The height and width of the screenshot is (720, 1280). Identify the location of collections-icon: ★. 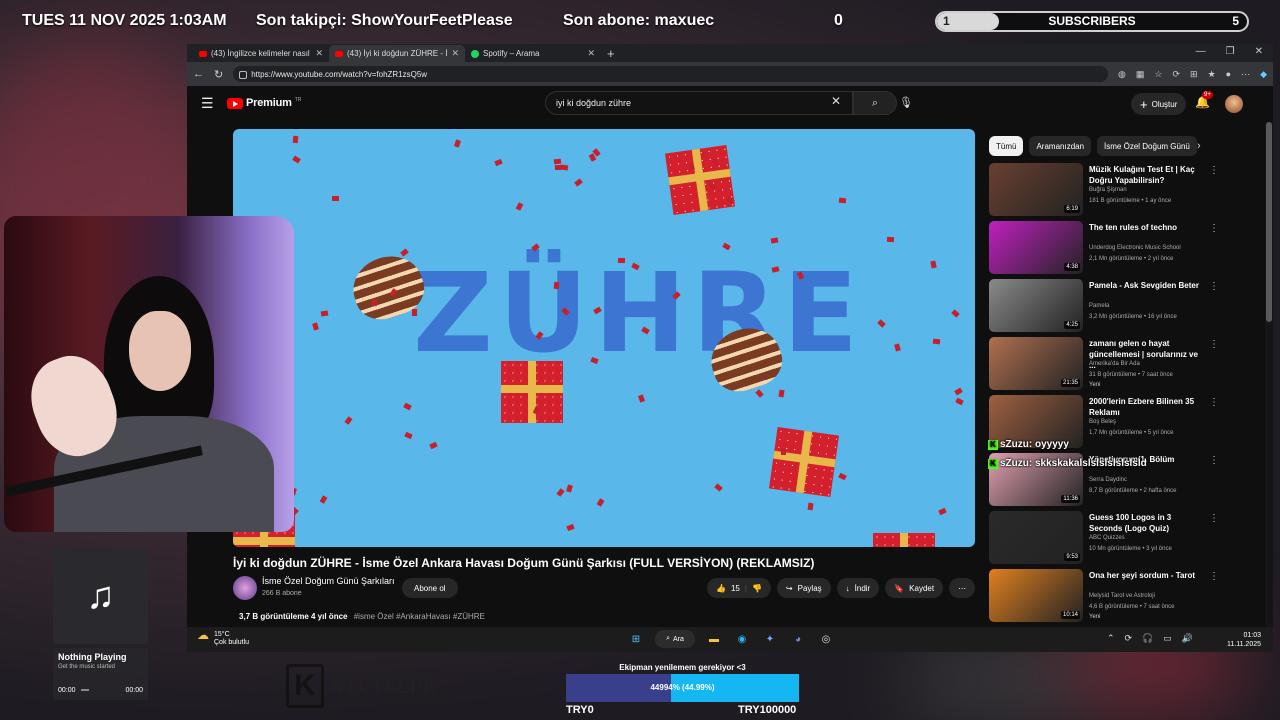
(1212, 74).